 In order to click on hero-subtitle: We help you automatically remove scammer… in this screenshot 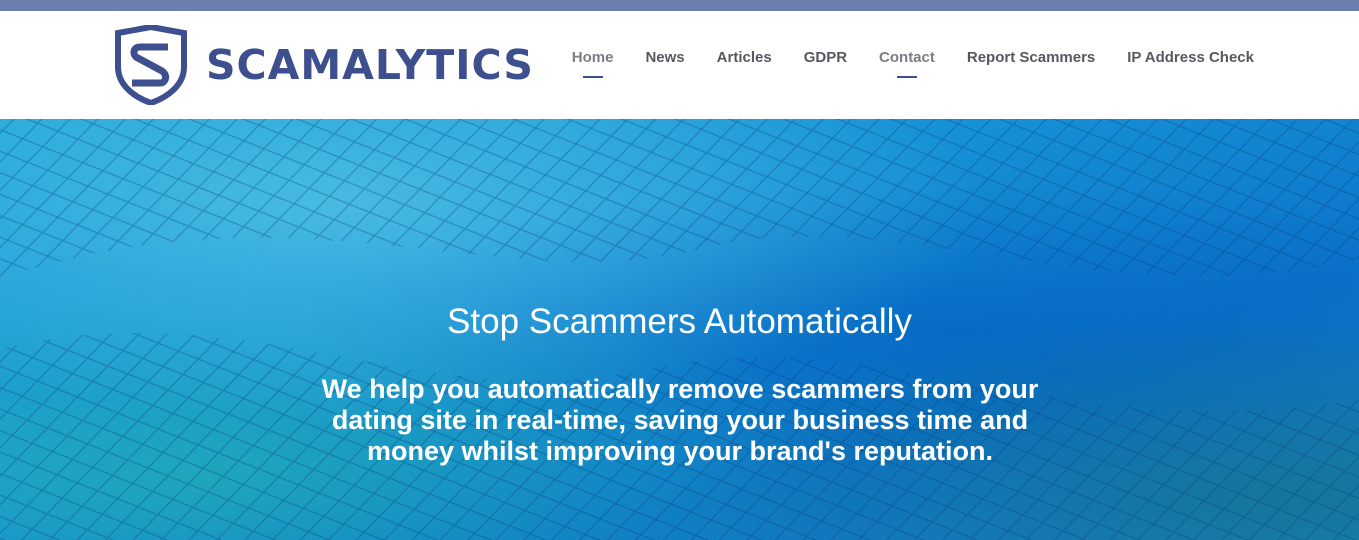, I will do `click(680, 420)`.